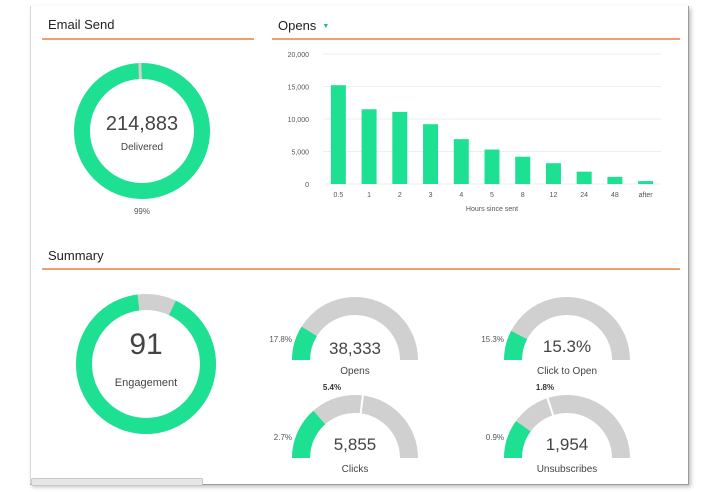  What do you see at coordinates (148, 39) in the screenshot?
I see `email-send-rule` at bounding box center [148, 39].